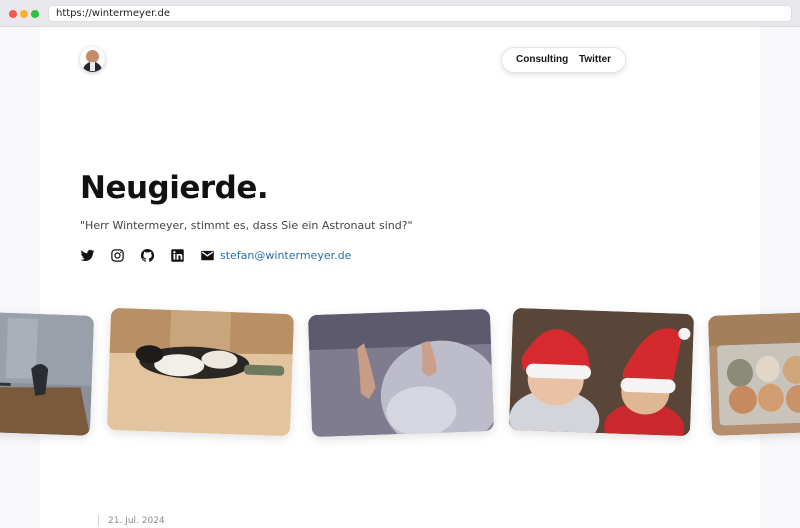 Image resolution: width=800 pixels, height=528 pixels. What do you see at coordinates (420, 13) in the screenshot?
I see `address-bar: https://wintermeyer.de` at bounding box center [420, 13].